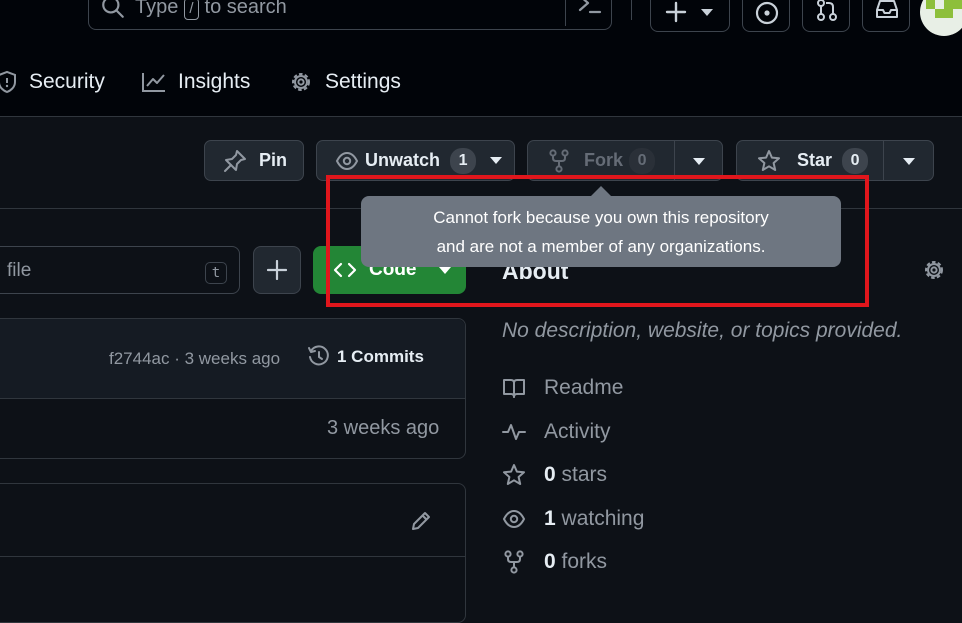  I want to click on star-label: Star, so click(815, 160).